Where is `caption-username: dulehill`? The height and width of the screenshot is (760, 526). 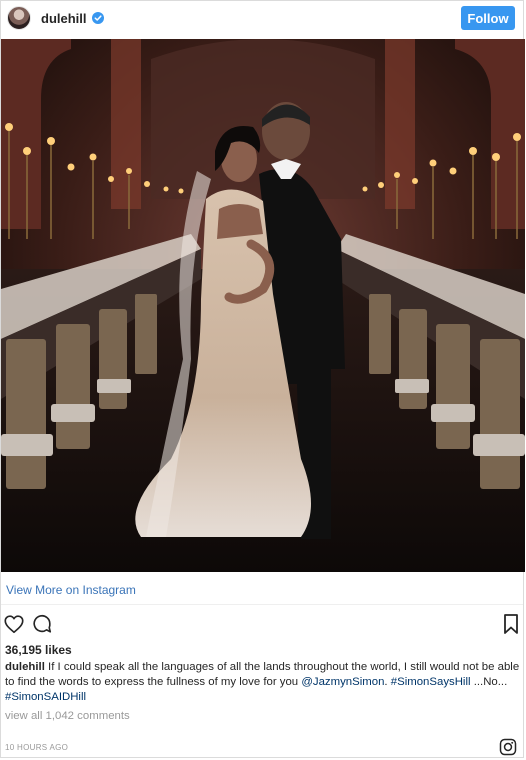 caption-username: dulehill is located at coordinates (25, 667).